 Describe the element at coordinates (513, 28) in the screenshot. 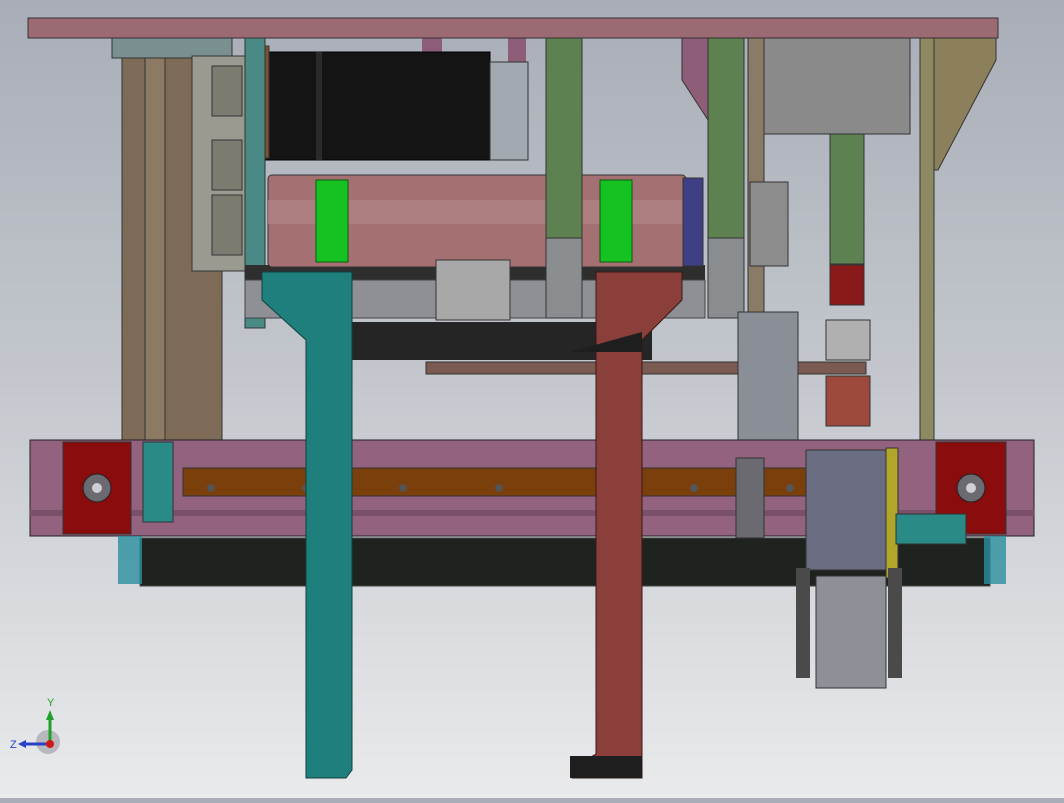

I see `top-plate` at that location.